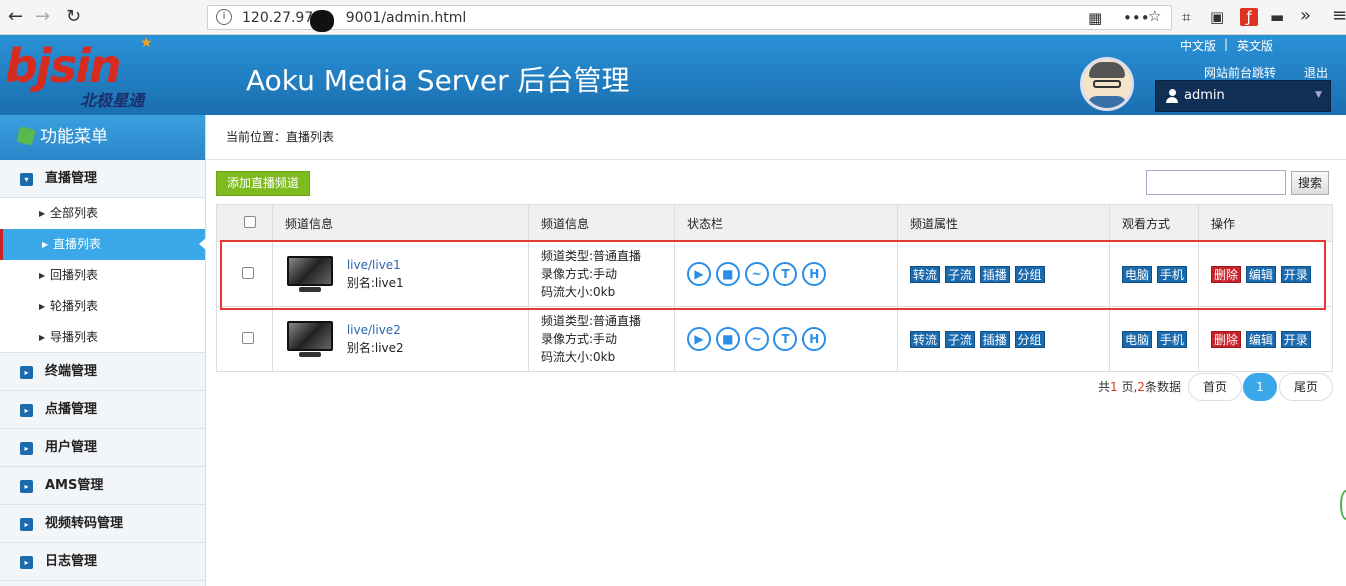 The width and height of the screenshot is (1346, 586). What do you see at coordinates (102, 372) in the screenshot?
I see `sidebar-item-terminal: ▸ 终端管理` at bounding box center [102, 372].